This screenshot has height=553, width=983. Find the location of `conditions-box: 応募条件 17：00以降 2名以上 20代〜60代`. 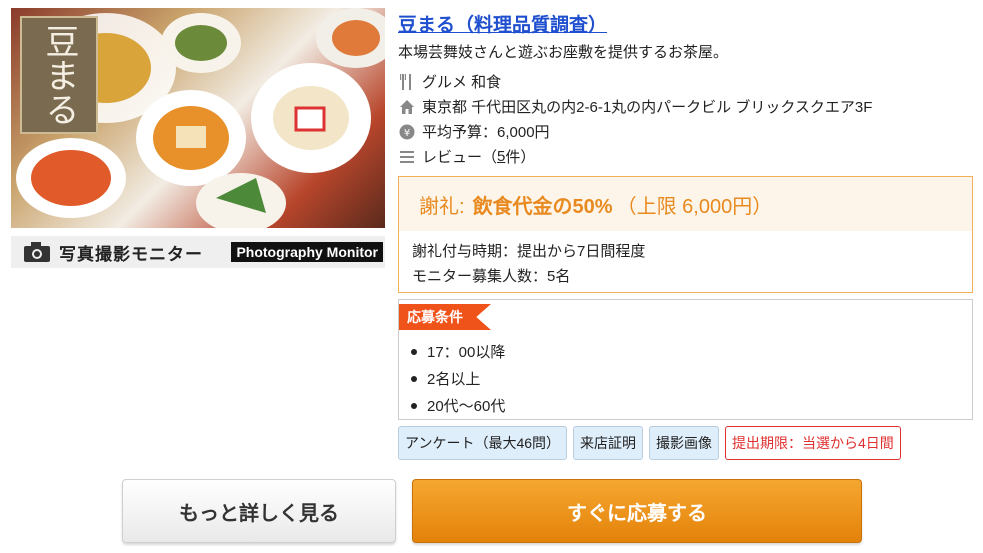

conditions-box: 応募条件 17：00以降 2名以上 20代〜60代 is located at coordinates (685, 359).